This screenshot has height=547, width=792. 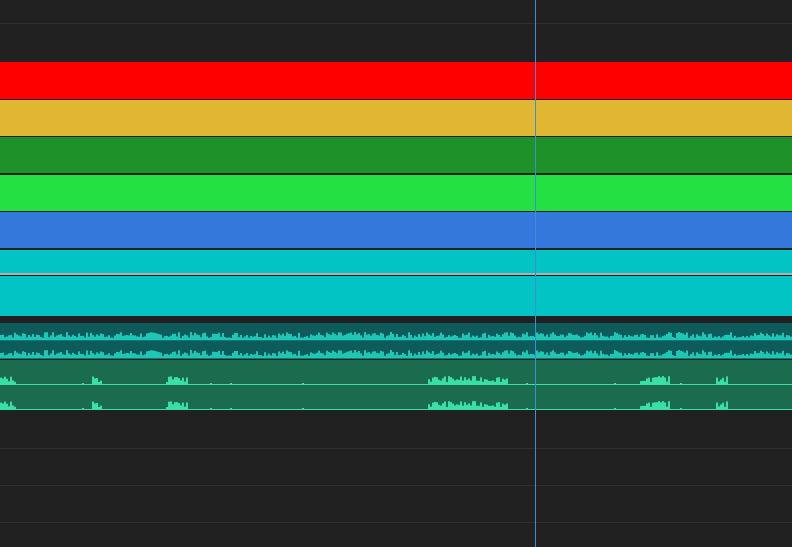 I want to click on playhead-line, so click(x=535, y=273).